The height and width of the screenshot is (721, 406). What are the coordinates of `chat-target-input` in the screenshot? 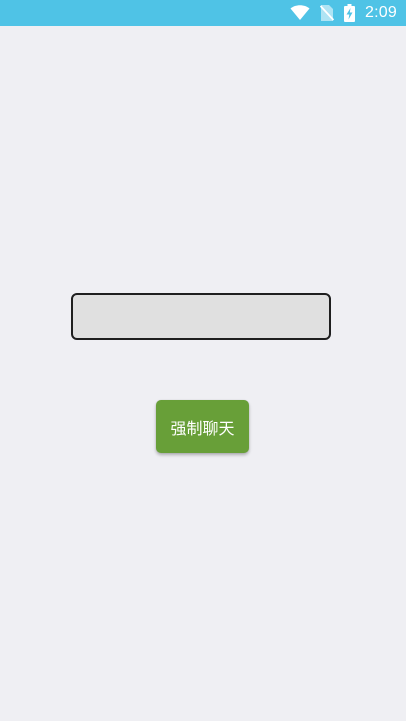 It's located at (201, 316).